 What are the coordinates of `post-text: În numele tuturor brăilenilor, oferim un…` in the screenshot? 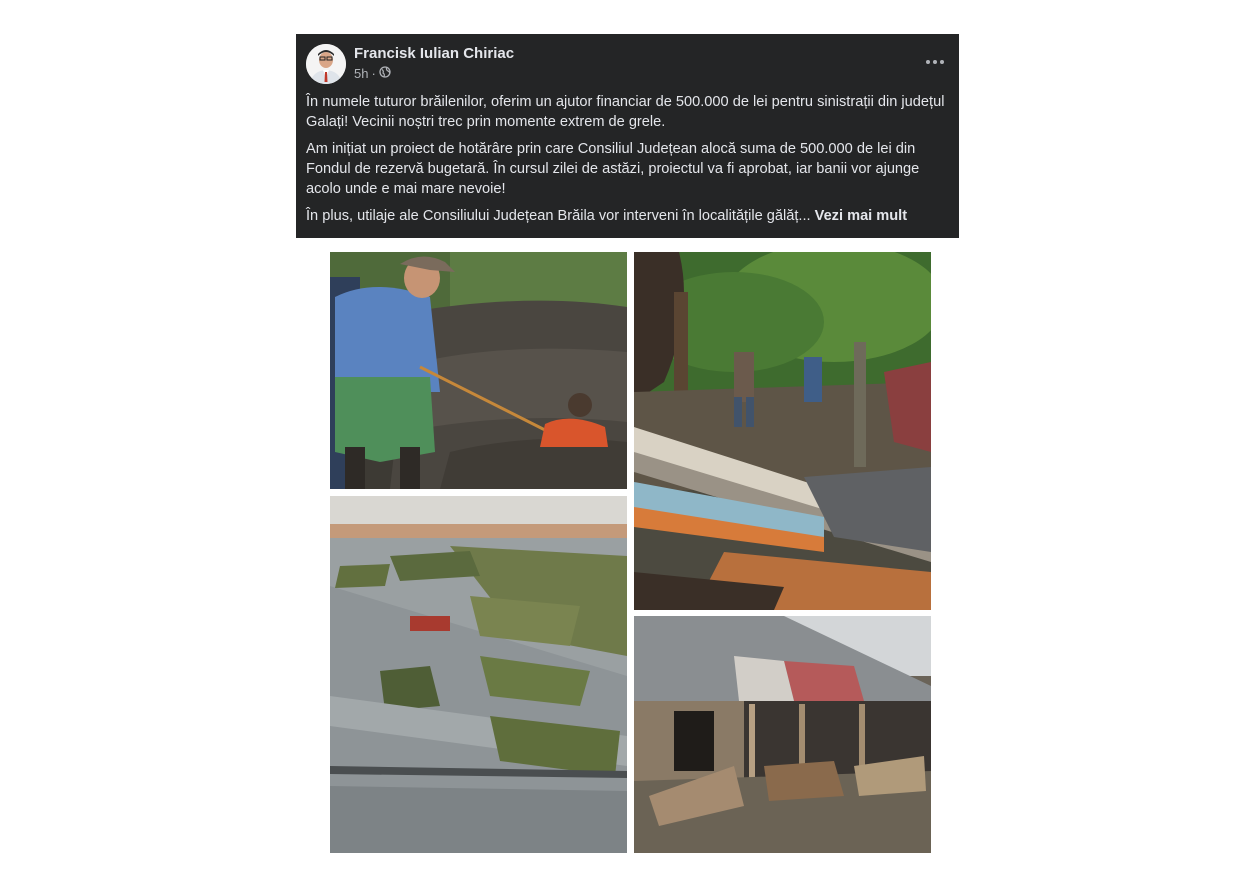 It's located at (626, 162).